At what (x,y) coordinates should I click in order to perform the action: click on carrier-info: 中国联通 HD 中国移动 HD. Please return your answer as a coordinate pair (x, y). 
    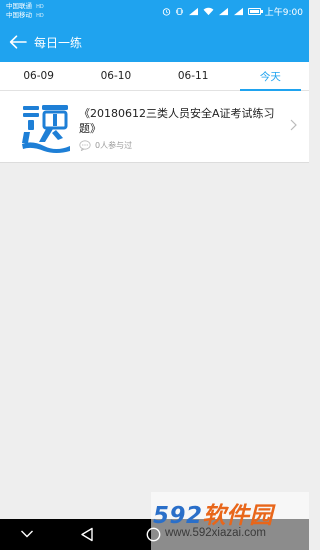
    Looking at the image, I should click on (25, 11).